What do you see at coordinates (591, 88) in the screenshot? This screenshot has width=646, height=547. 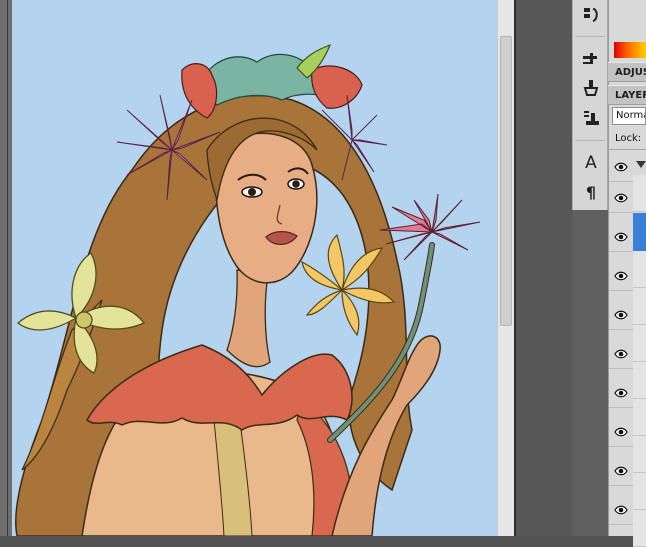 I see `clone-source-icon` at bounding box center [591, 88].